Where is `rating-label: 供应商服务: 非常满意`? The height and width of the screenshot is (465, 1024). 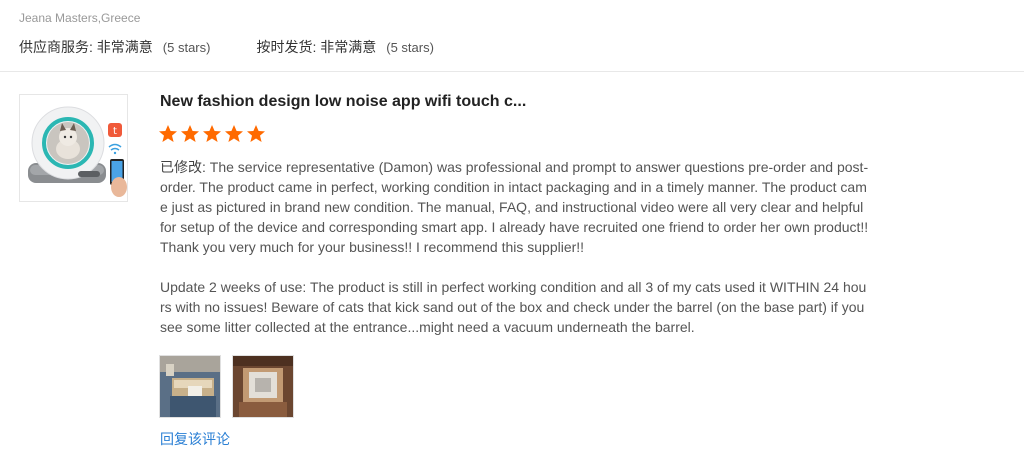 rating-label: 供应商服务: 非常满意 is located at coordinates (86, 47).